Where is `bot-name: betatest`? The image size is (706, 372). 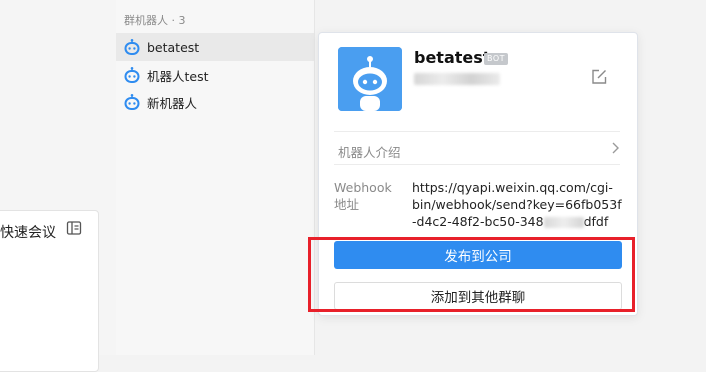 bot-name: betatest is located at coordinates (173, 47).